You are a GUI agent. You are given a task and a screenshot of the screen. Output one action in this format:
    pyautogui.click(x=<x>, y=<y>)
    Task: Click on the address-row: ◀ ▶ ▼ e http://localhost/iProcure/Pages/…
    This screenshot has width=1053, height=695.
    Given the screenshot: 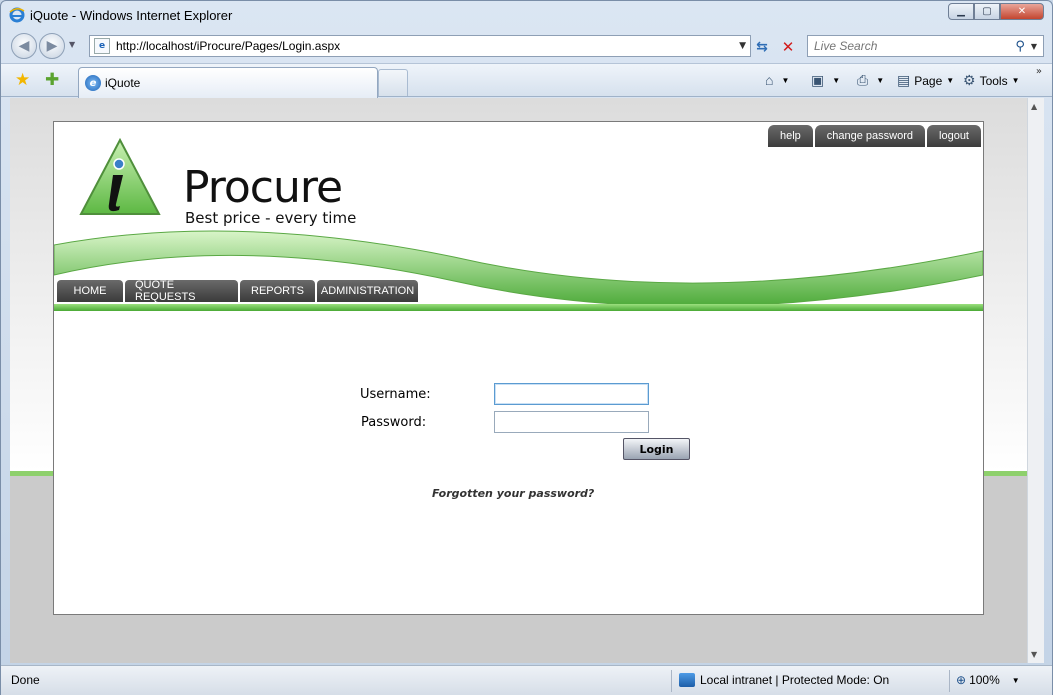 What is the action you would take?
    pyautogui.click(x=526, y=46)
    